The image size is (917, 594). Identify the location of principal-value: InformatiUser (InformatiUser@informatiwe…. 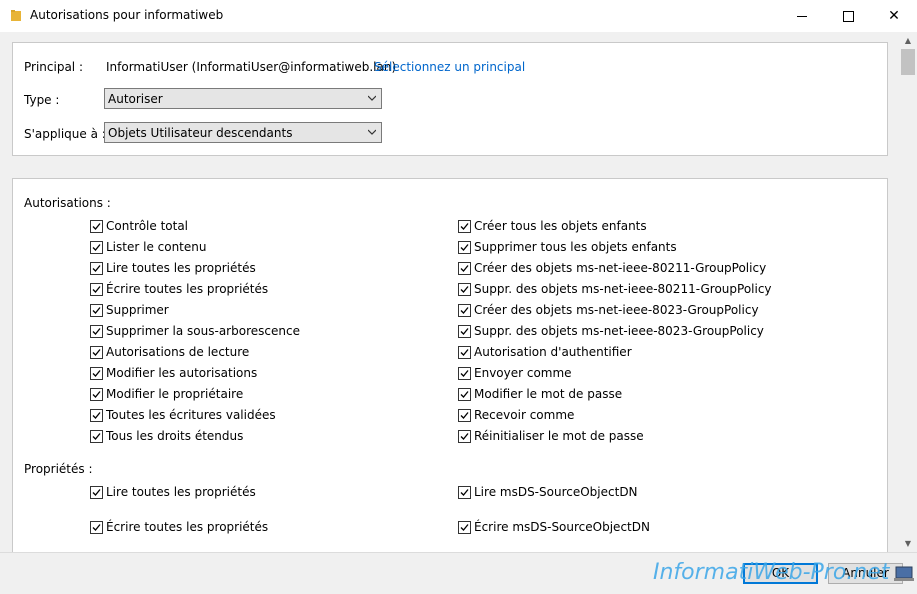
(251, 67).